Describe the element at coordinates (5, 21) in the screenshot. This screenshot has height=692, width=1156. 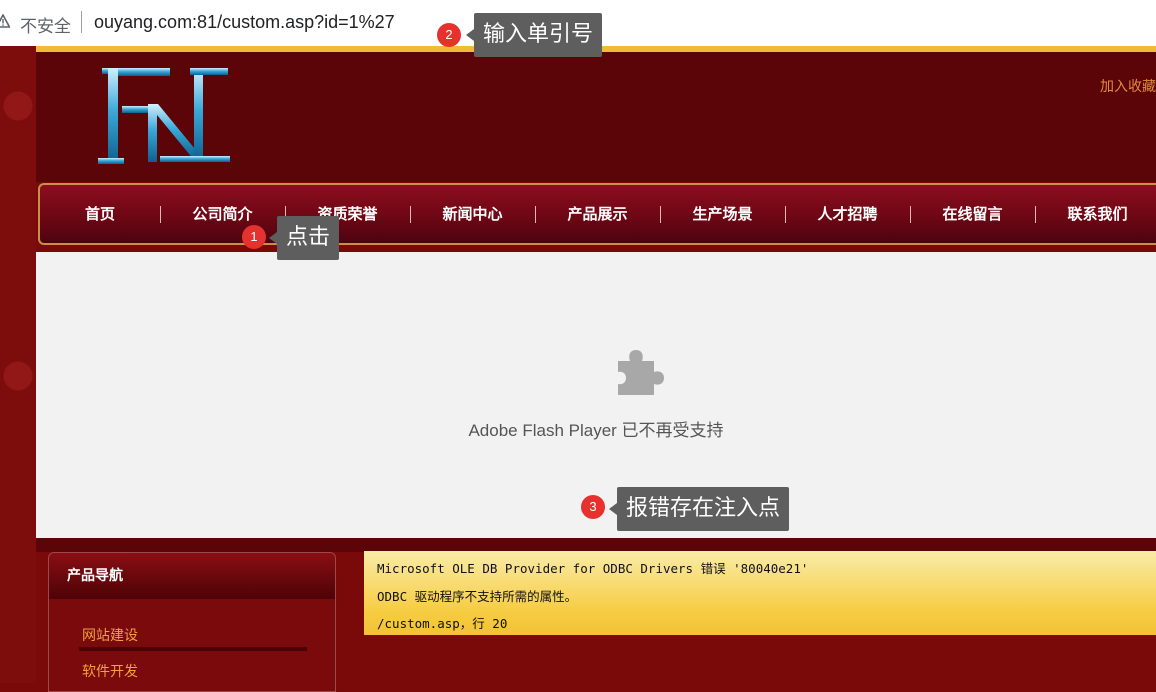
I see `warning-icon` at that location.